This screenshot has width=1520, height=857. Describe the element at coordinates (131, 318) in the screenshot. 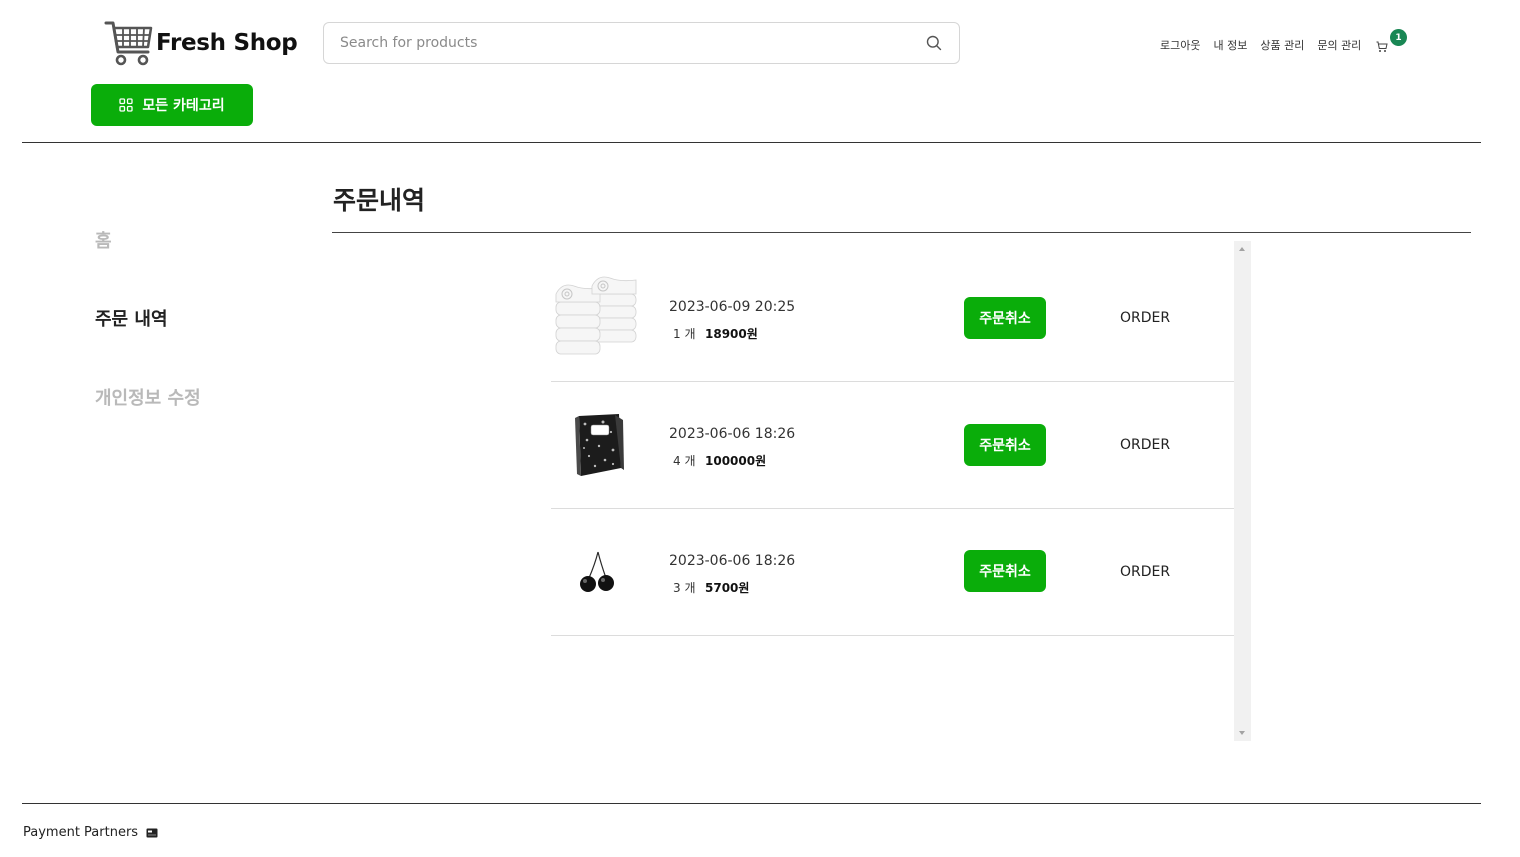

I see `sidebar-item-orders: 주문 내역` at that location.